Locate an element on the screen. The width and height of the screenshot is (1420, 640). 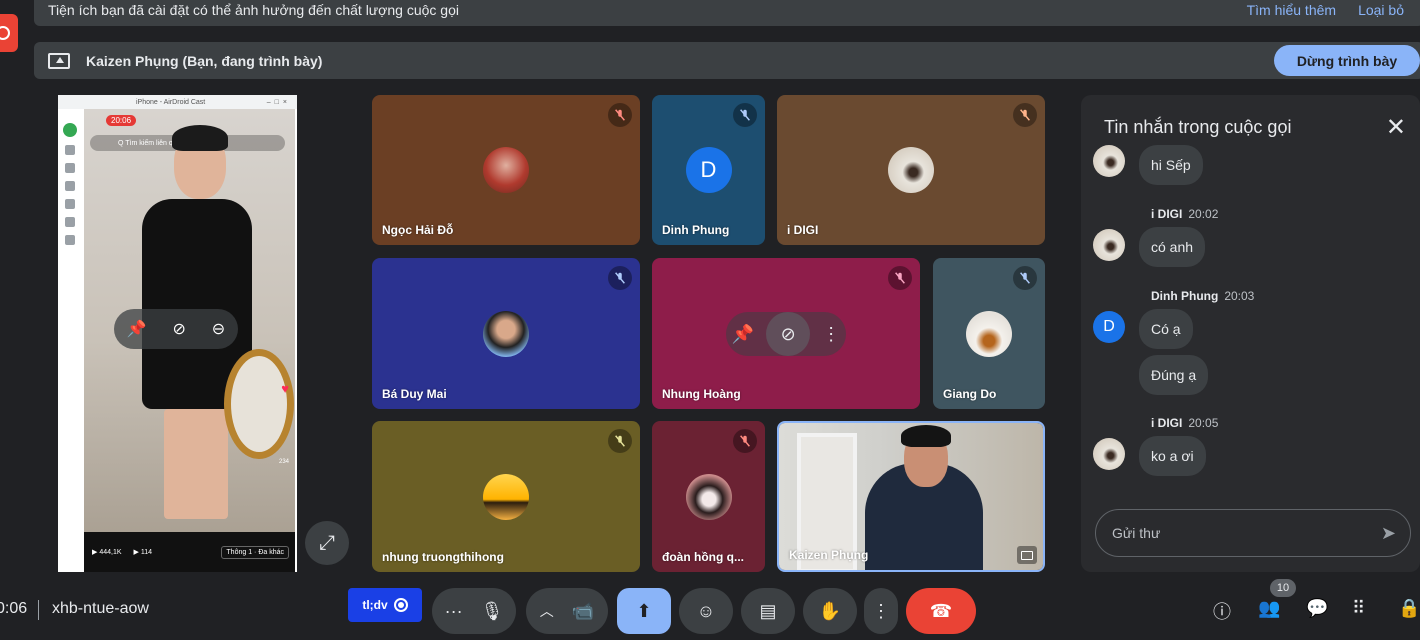
participant-tile: D Dinh Phung is located at coordinates (708, 170).